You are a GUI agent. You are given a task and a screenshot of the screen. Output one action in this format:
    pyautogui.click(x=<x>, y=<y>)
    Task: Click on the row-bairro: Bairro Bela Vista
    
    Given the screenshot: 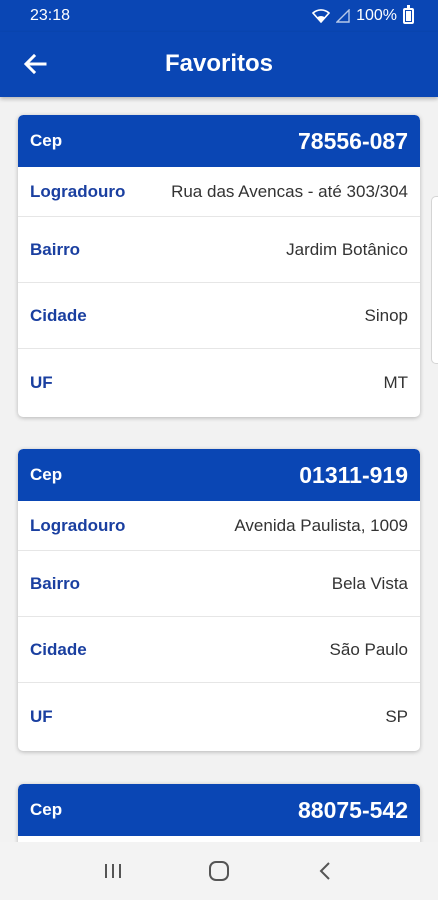 What is the action you would take?
    pyautogui.click(x=219, y=584)
    